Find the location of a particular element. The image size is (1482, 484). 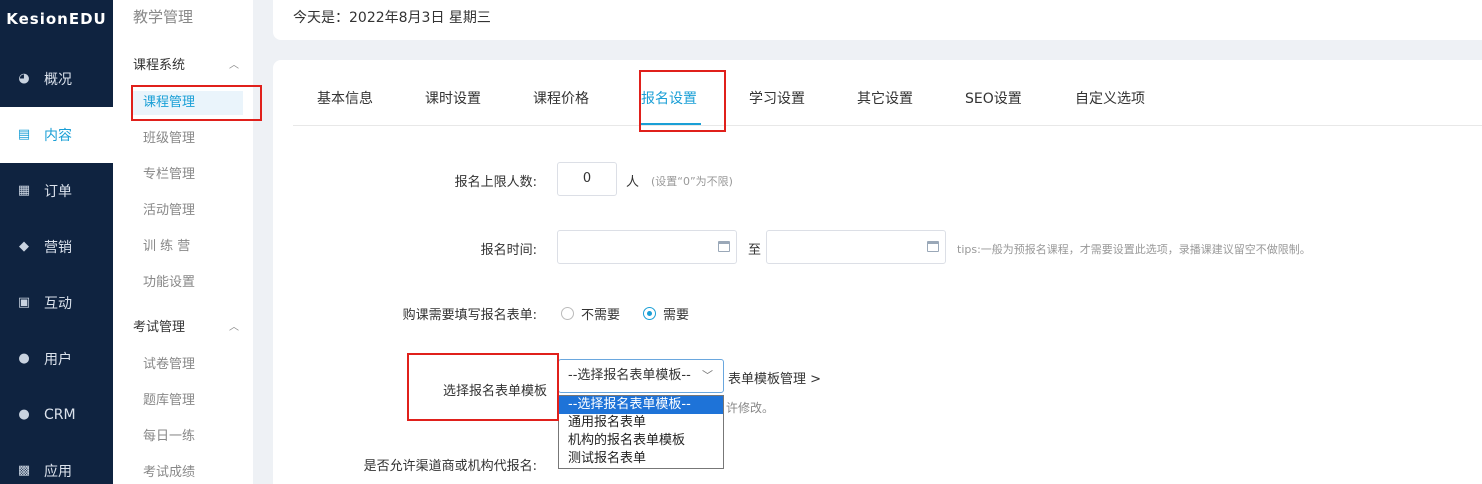

radio-circle is located at coordinates (567, 313).